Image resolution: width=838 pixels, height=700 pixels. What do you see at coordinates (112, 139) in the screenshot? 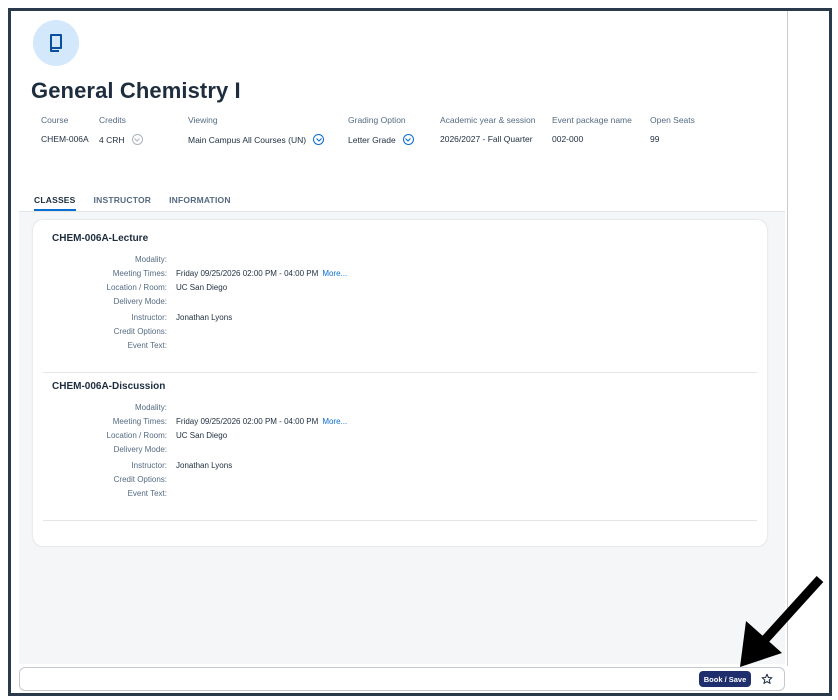
I see `credits-value: 4 CRH` at bounding box center [112, 139].